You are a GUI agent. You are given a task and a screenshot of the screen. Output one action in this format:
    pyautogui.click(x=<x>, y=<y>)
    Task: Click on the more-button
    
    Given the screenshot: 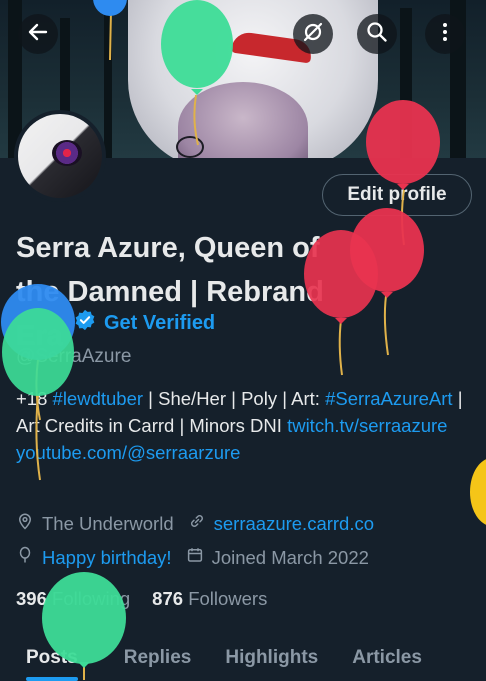 What is the action you would take?
    pyautogui.click(x=445, y=34)
    